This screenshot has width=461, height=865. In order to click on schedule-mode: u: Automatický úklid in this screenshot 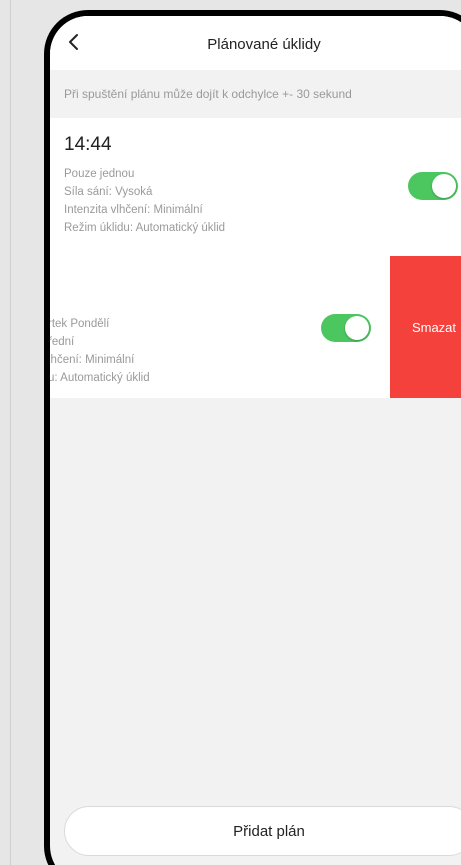, I will do `click(100, 378)`.